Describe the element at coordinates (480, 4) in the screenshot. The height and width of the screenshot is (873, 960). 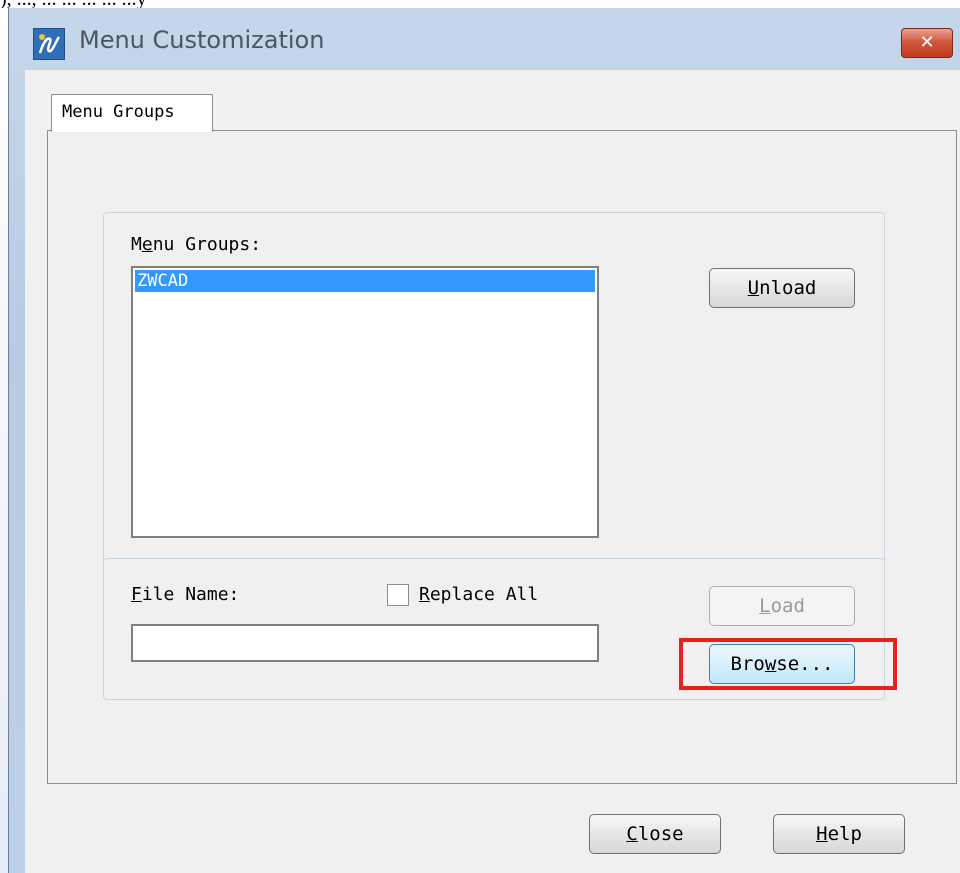
I see `page-text-fragment: ), ..., ... ... ... ... ...y` at that location.